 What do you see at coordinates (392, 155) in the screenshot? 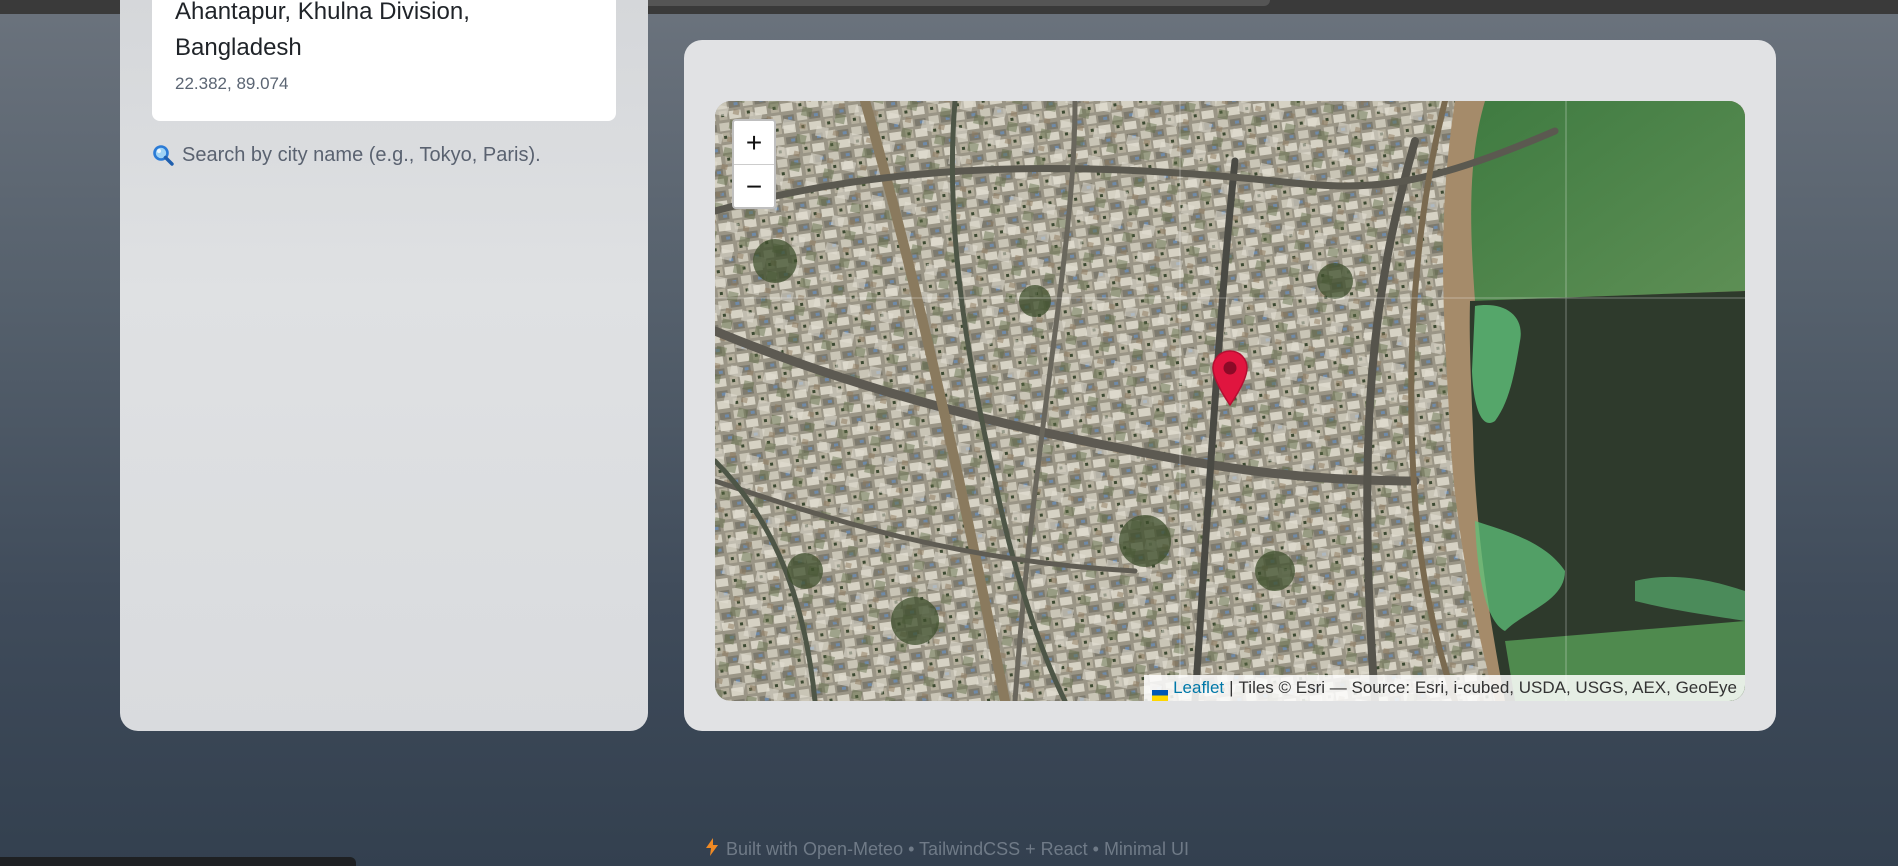
I see `search-input` at bounding box center [392, 155].